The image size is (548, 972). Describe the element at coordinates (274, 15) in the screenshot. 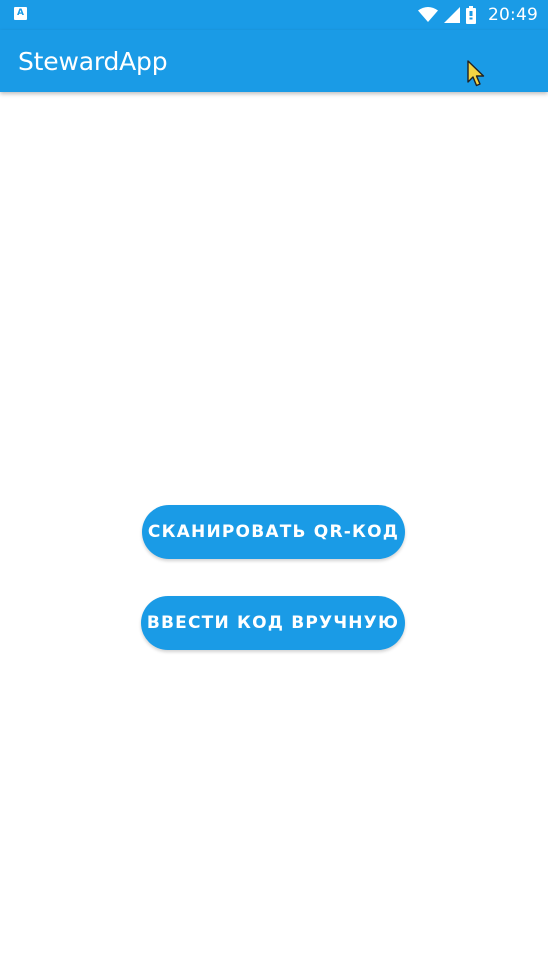

I see `status-bar: A 20:49` at that location.